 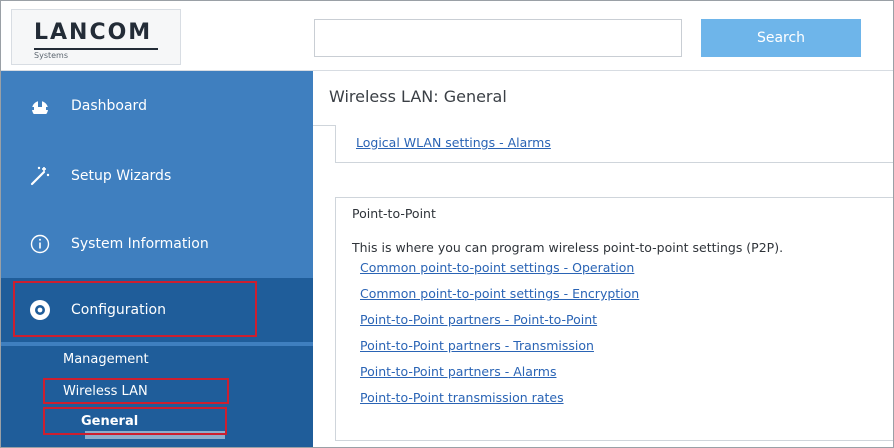 What do you see at coordinates (498, 38) in the screenshot?
I see `search-input` at bounding box center [498, 38].